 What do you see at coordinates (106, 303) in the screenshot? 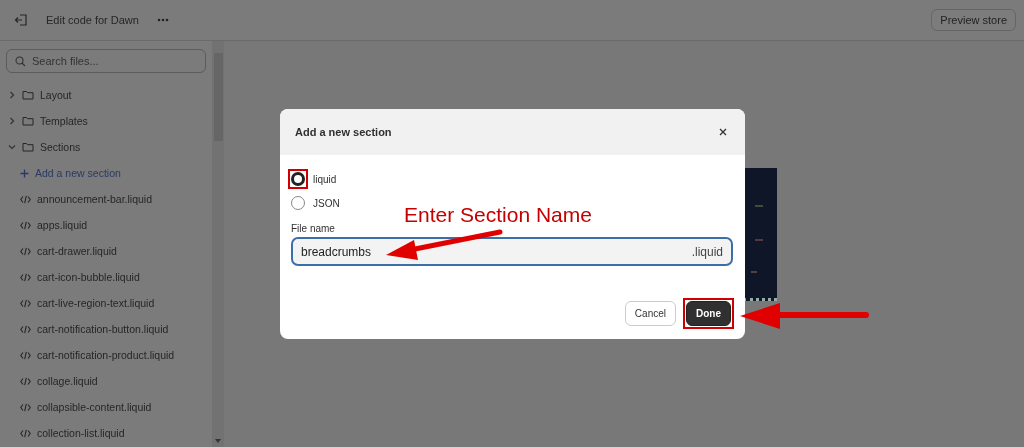
I see `file-item: cart-live-region-text.liquid` at bounding box center [106, 303].